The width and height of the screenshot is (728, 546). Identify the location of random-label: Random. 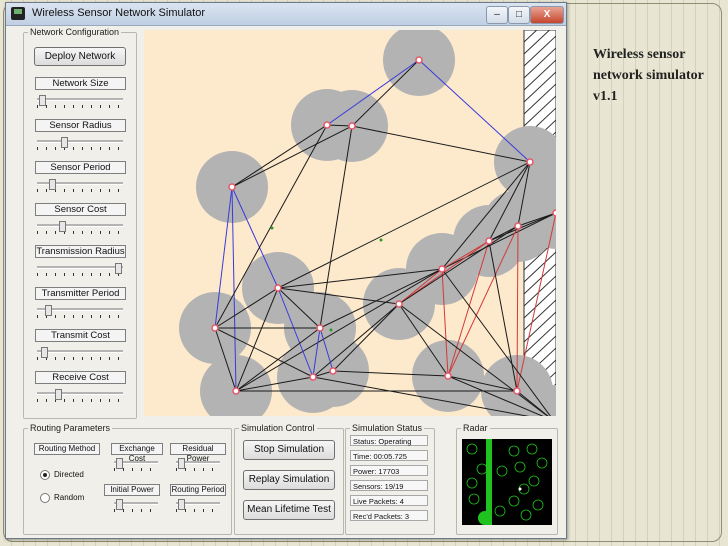
(69, 497).